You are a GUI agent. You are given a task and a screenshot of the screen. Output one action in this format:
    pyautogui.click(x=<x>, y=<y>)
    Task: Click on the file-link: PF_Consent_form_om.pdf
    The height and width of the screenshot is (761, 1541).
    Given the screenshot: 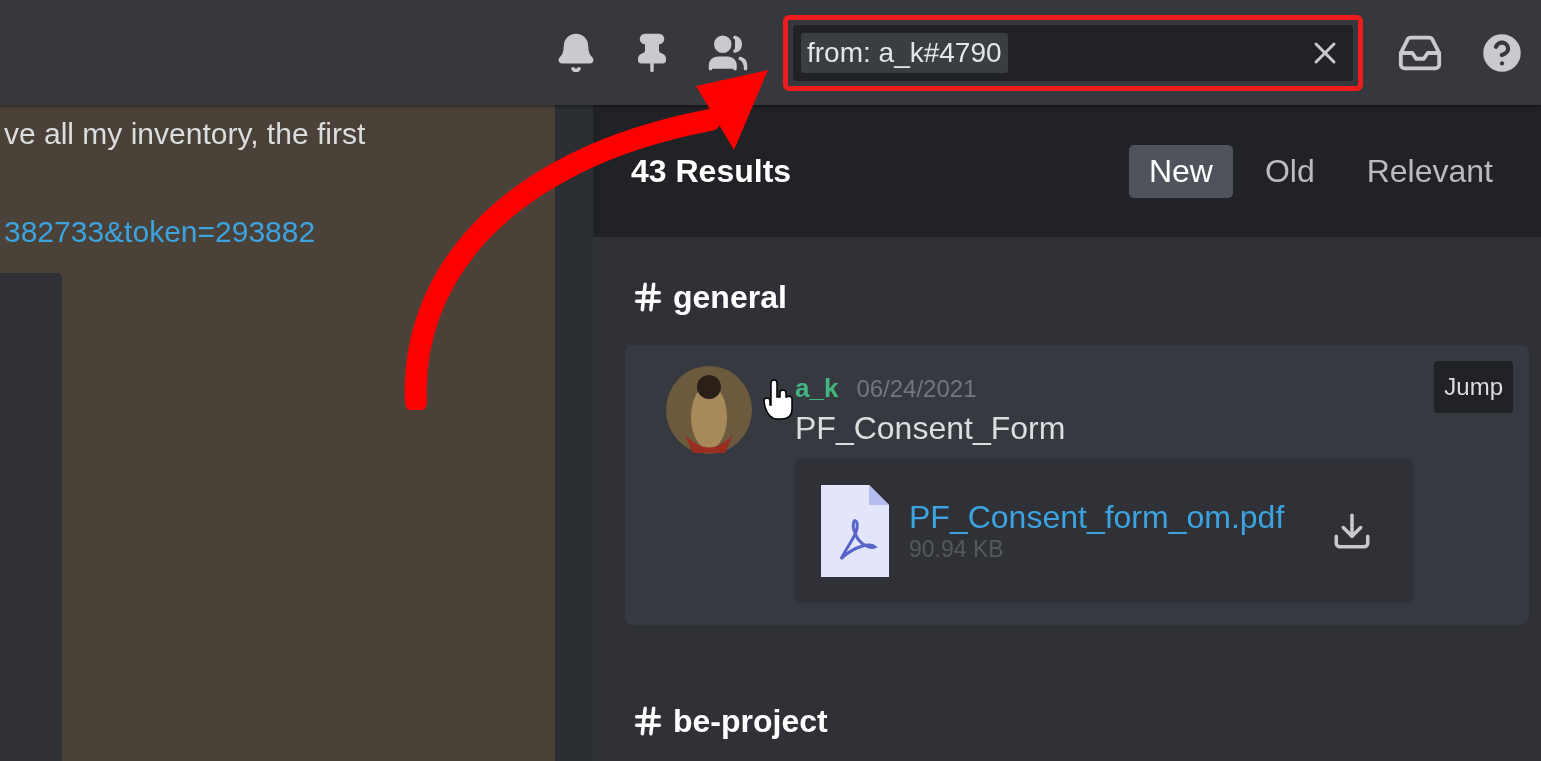 What is the action you would take?
    pyautogui.click(x=1111, y=517)
    